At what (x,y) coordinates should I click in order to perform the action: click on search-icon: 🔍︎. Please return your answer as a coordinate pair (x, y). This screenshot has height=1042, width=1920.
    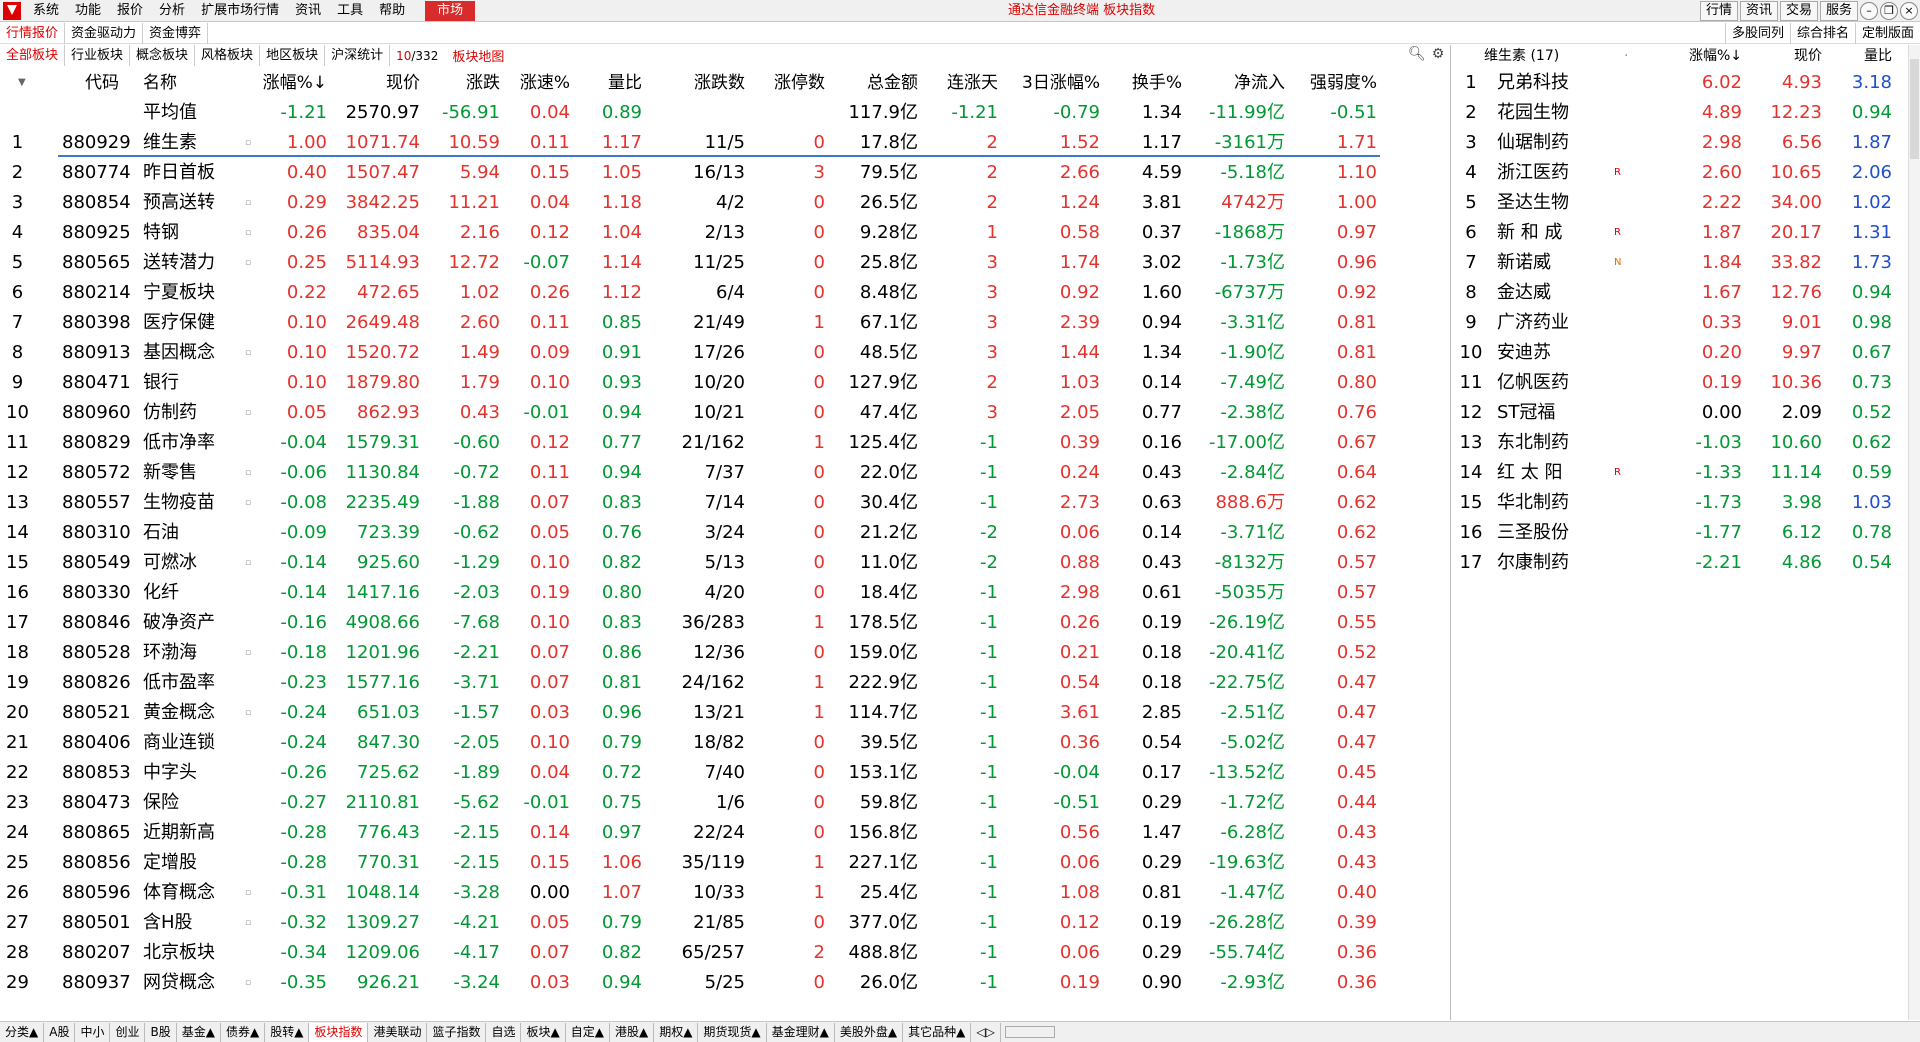
    Looking at the image, I should click on (1417, 54).